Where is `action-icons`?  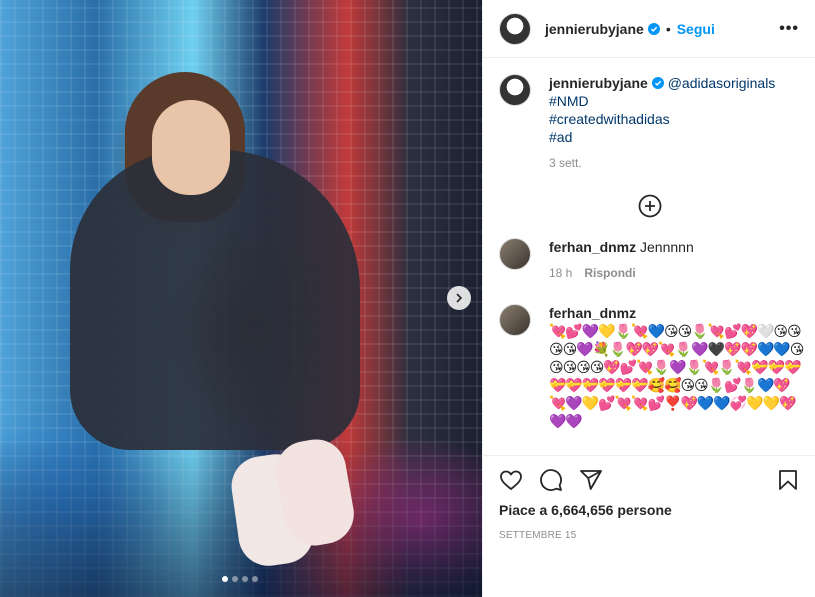 action-icons is located at coordinates (649, 477).